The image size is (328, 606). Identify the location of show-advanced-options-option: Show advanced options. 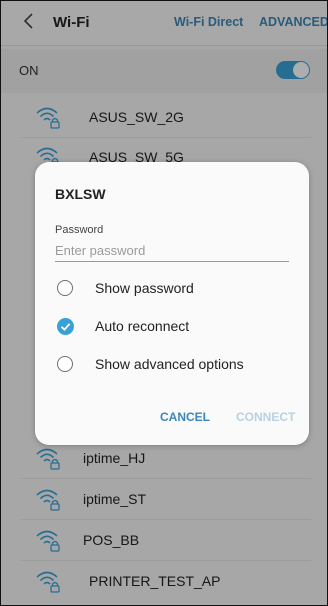
(175, 364).